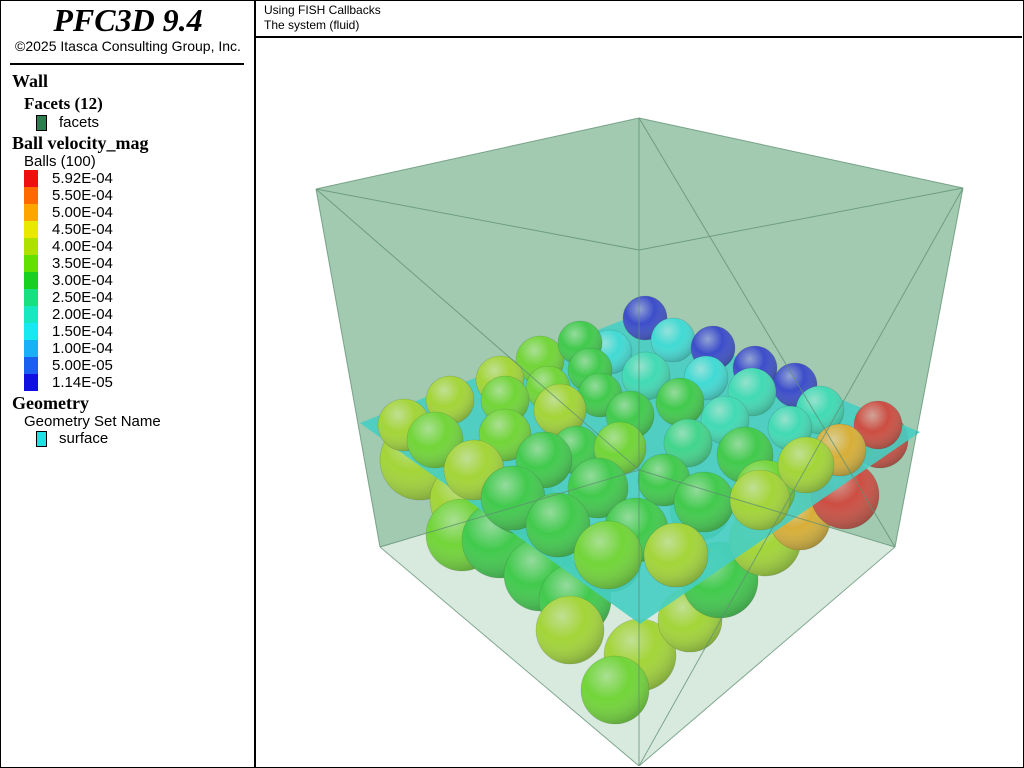 Image resolution: width=1024 pixels, height=768 pixels. Describe the element at coordinates (82, 229) in the screenshot. I see `scale-label: 4.50E-04` at that location.